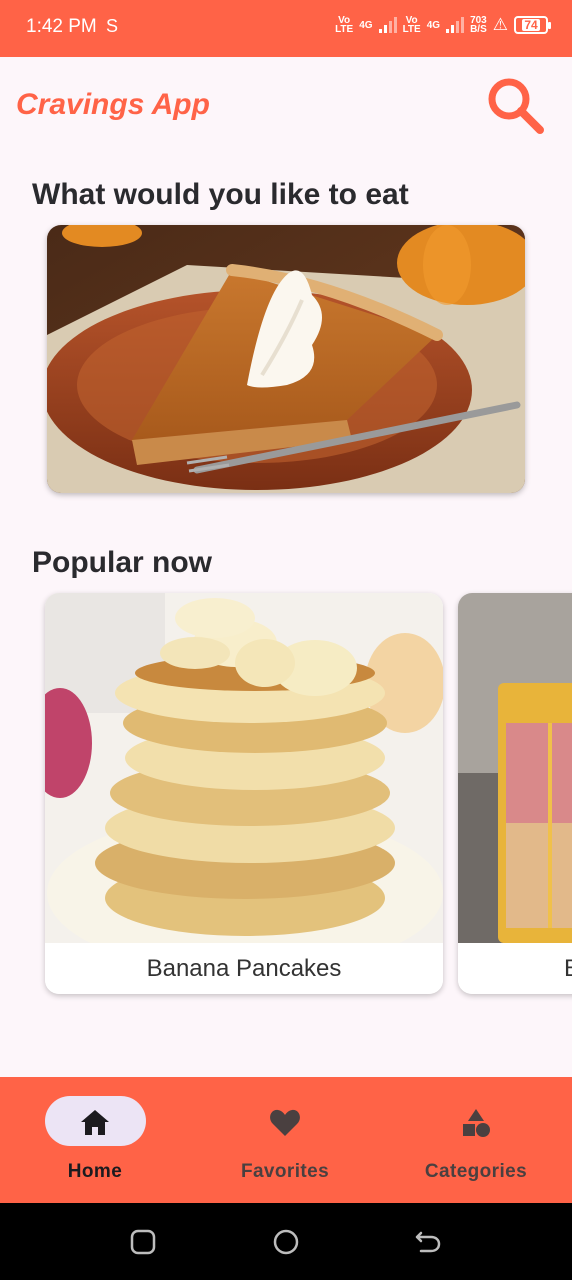 Image resolution: width=572 pixels, height=1280 pixels. Describe the element at coordinates (95, 1140) in the screenshot. I see `nav-item-home: Home` at that location.